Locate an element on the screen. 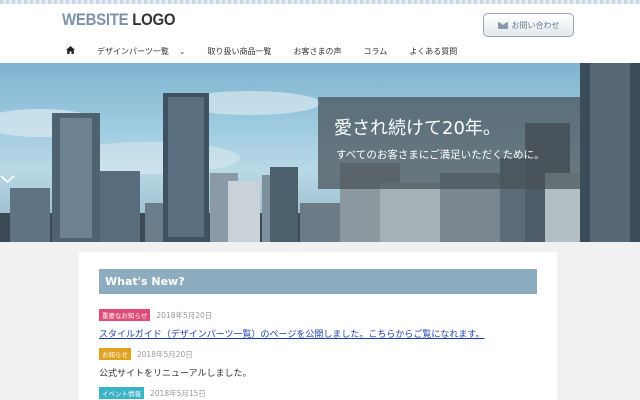 Image resolution: width=640 pixels, height=400 pixels. contact-button: お問い合わせ is located at coordinates (528, 25).